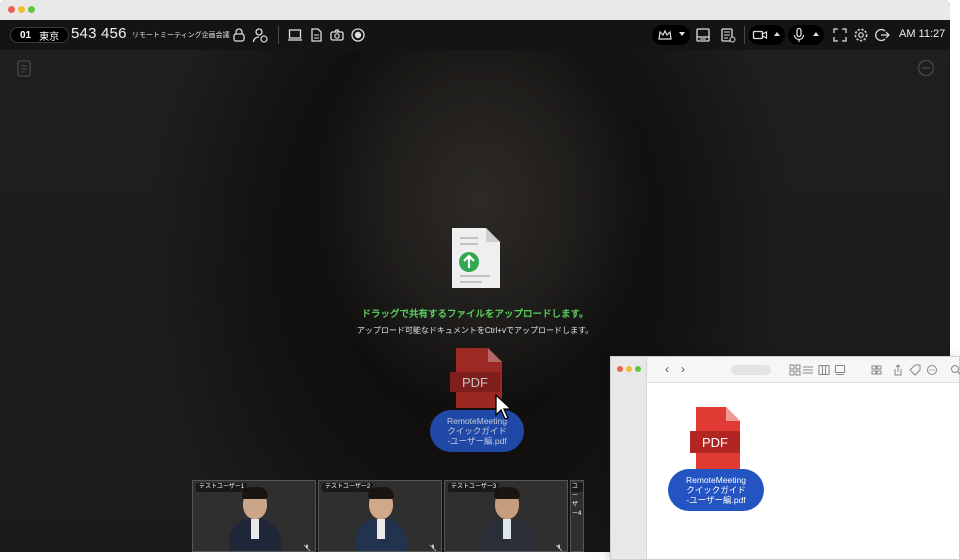 Image resolution: width=960 pixels, height=560 pixels. What do you see at coordinates (665, 35) in the screenshot?
I see `crown-icon` at bounding box center [665, 35].